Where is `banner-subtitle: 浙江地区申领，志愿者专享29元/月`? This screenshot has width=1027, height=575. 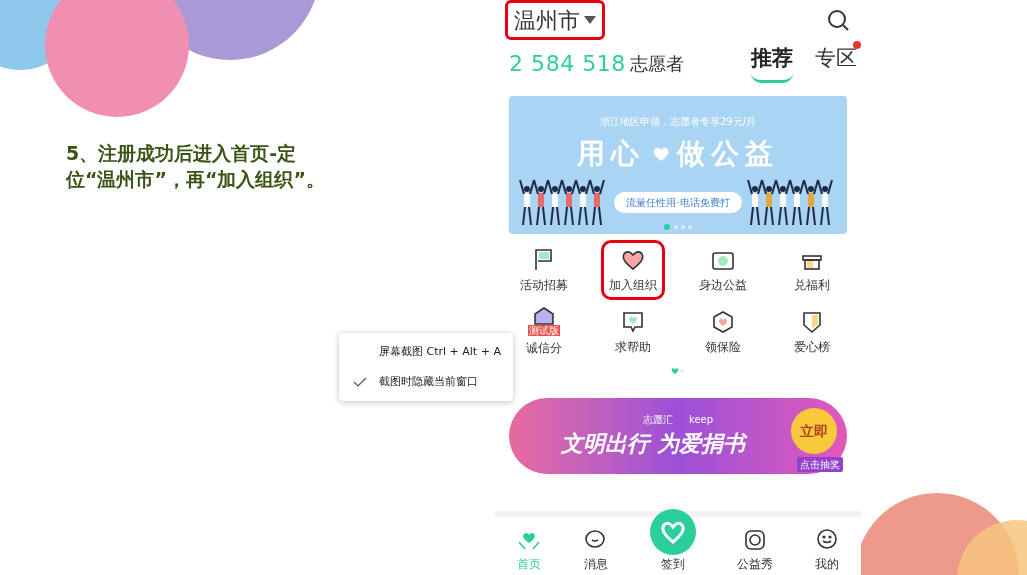 banner-subtitle: 浙江地区申领，志愿者专享29元/月 is located at coordinates (678, 122).